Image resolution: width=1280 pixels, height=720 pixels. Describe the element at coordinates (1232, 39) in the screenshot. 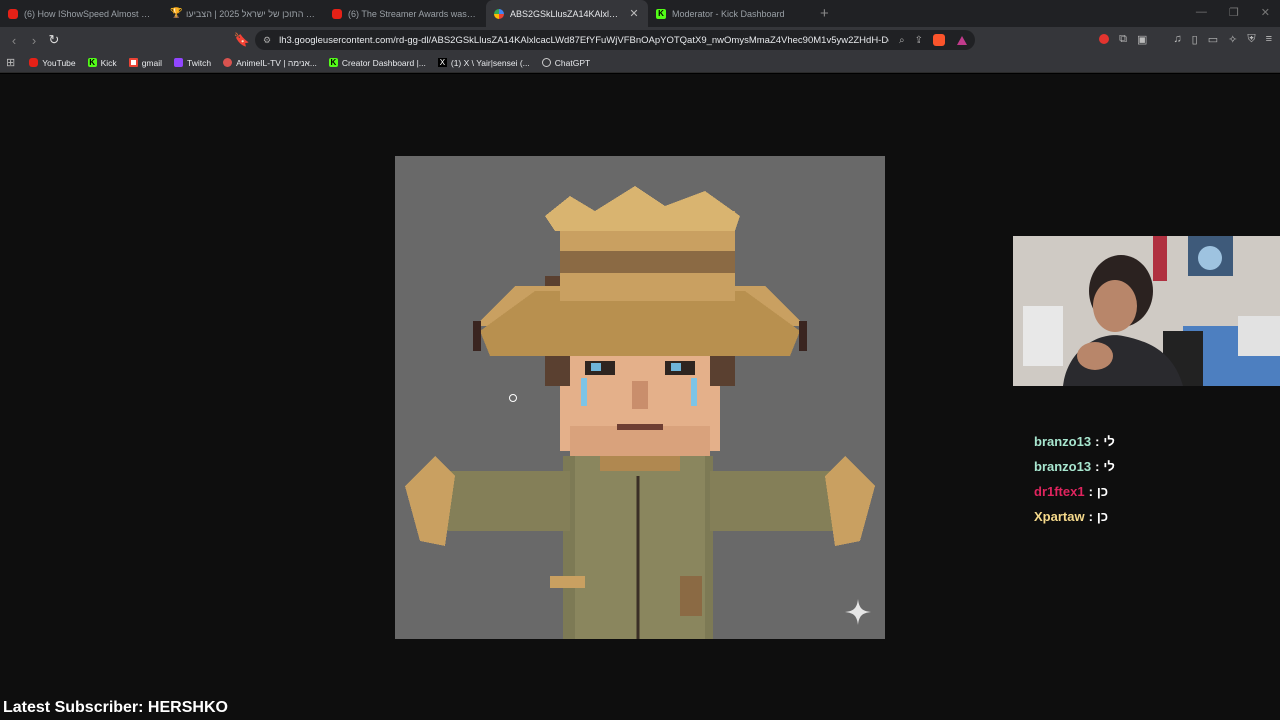

I see `leo-ai-icon: ✧` at that location.